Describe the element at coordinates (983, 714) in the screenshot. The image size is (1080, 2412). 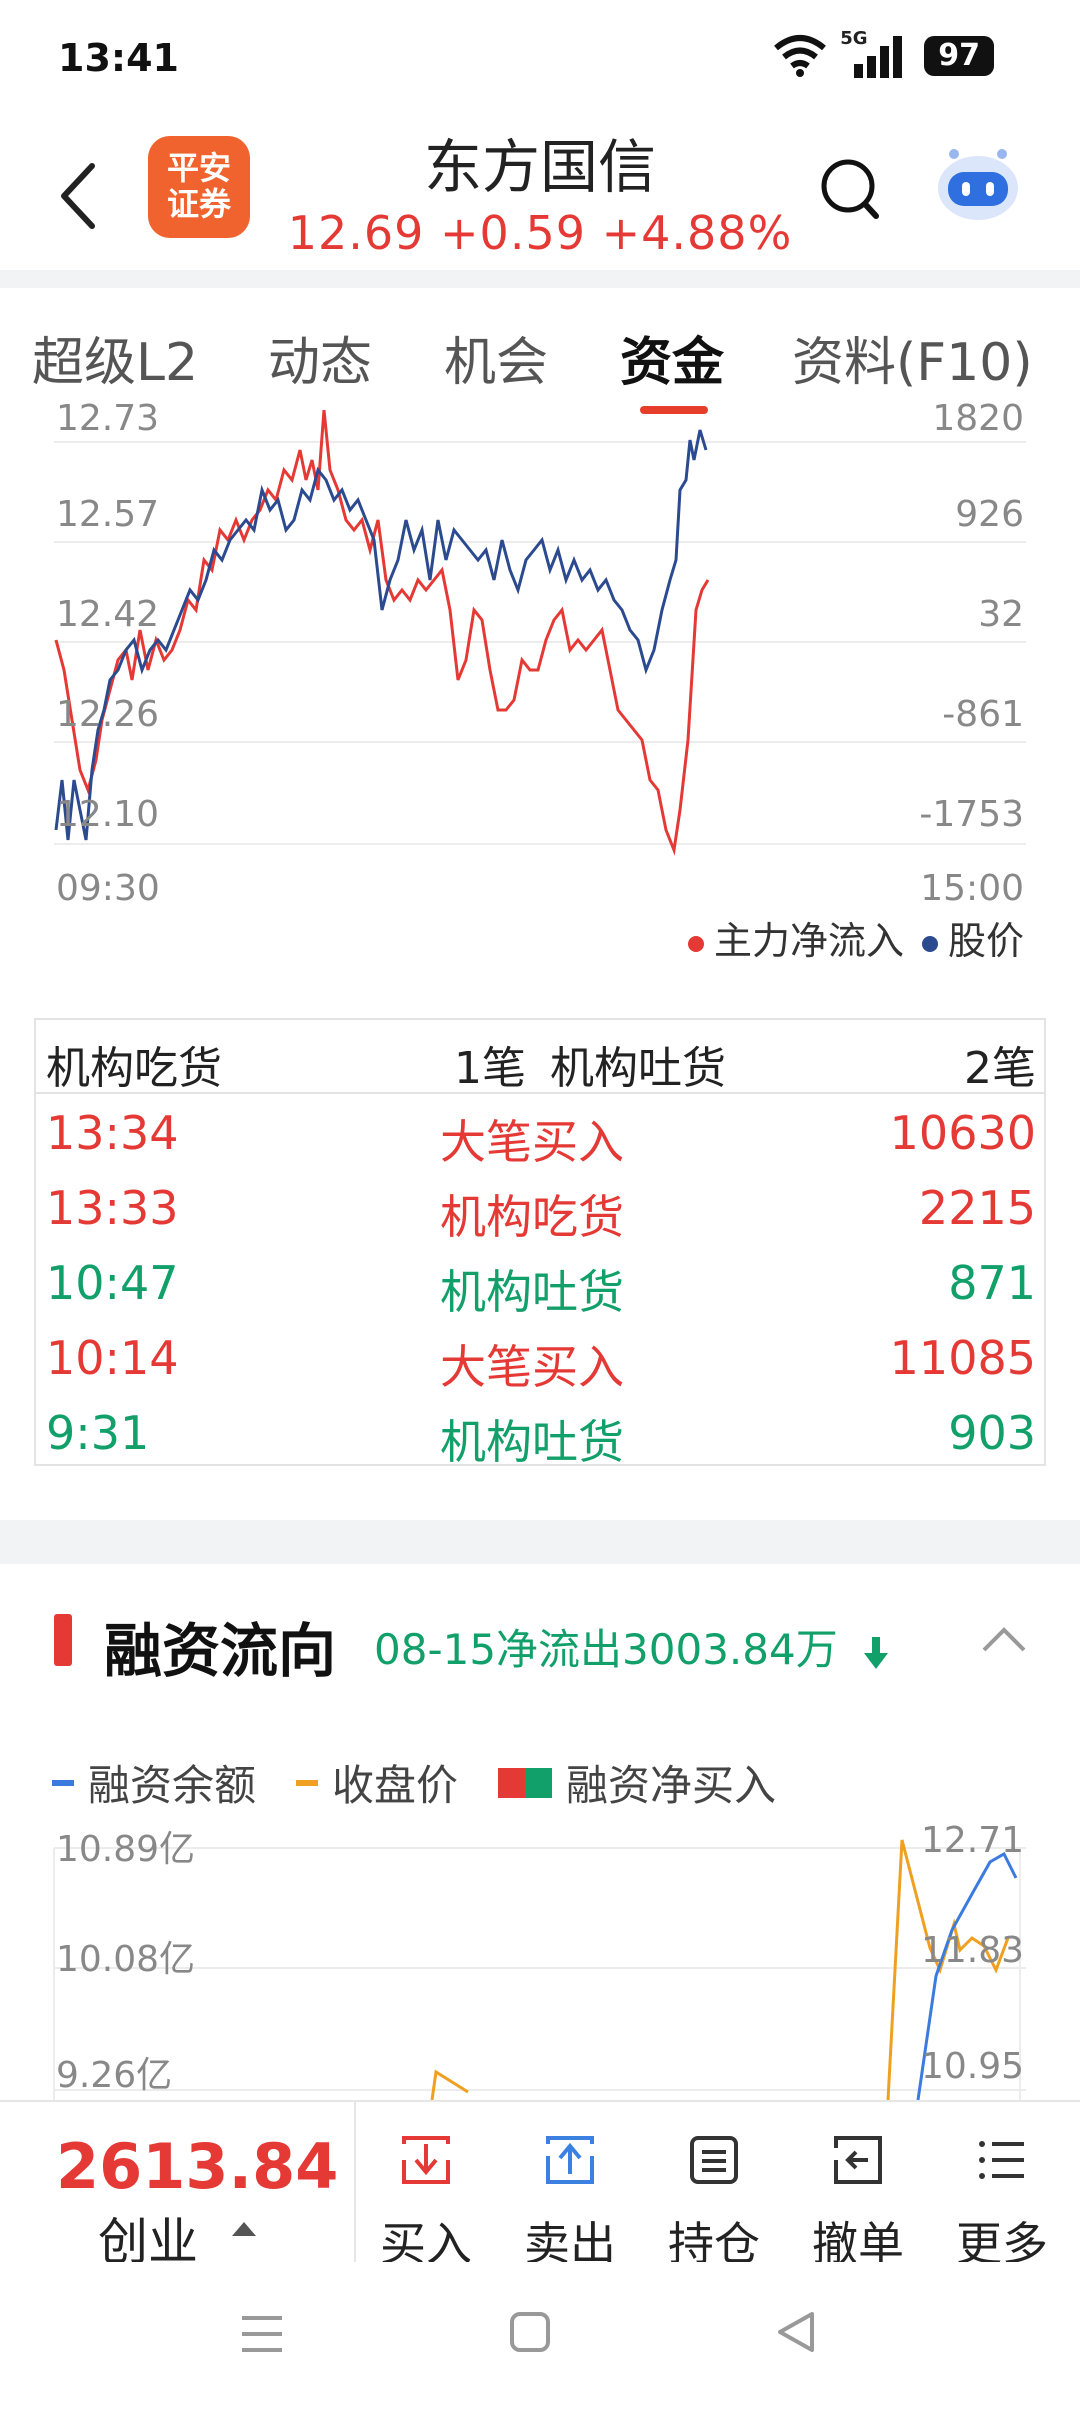
I see `right-tick: -861` at that location.